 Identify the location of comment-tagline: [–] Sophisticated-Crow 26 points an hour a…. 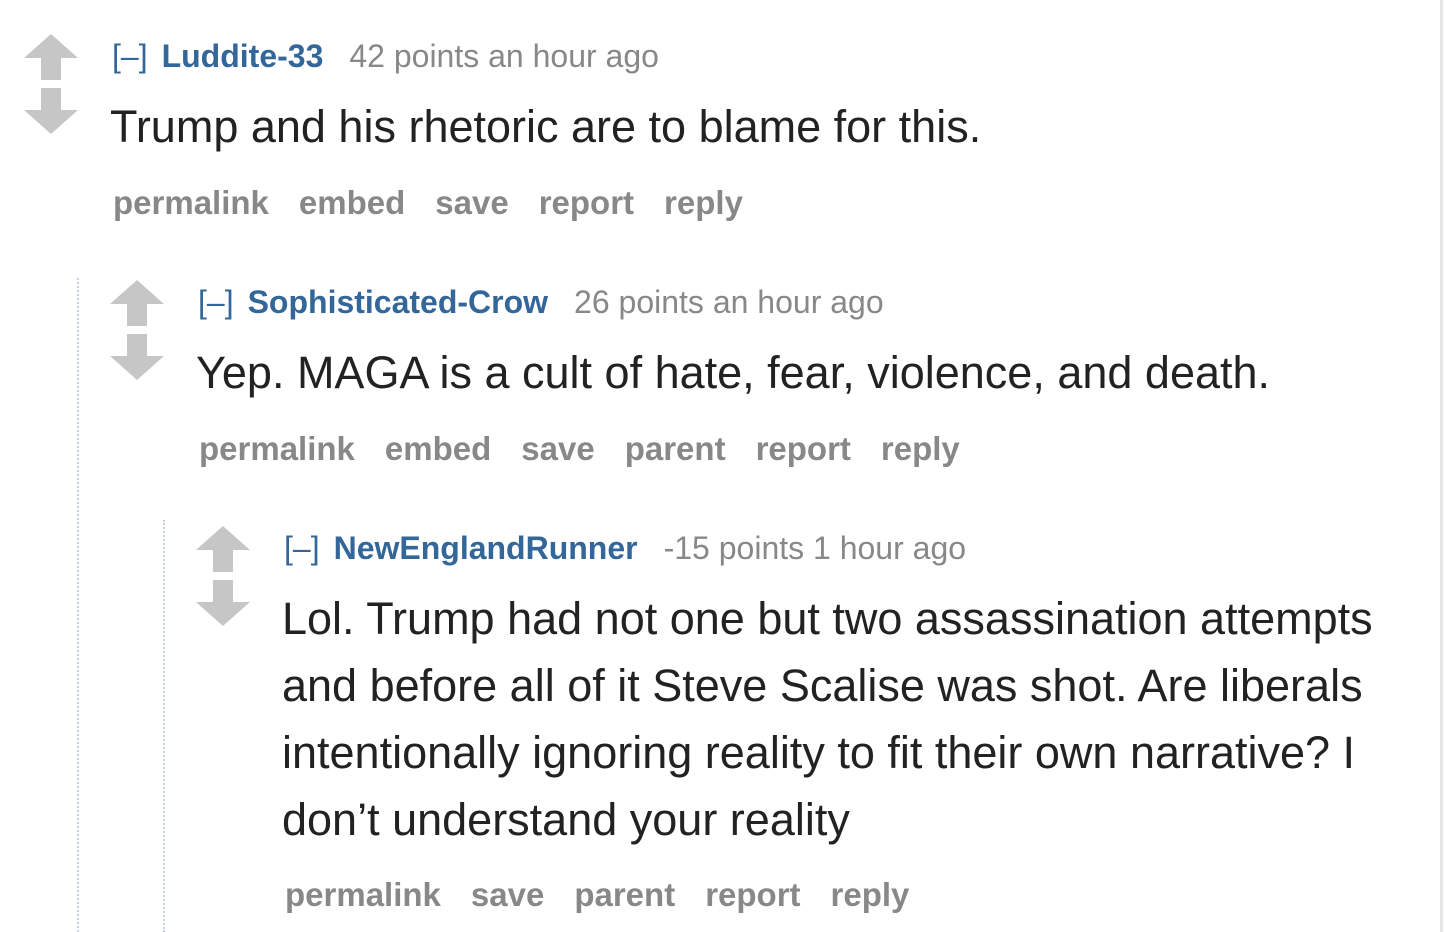
(541, 302).